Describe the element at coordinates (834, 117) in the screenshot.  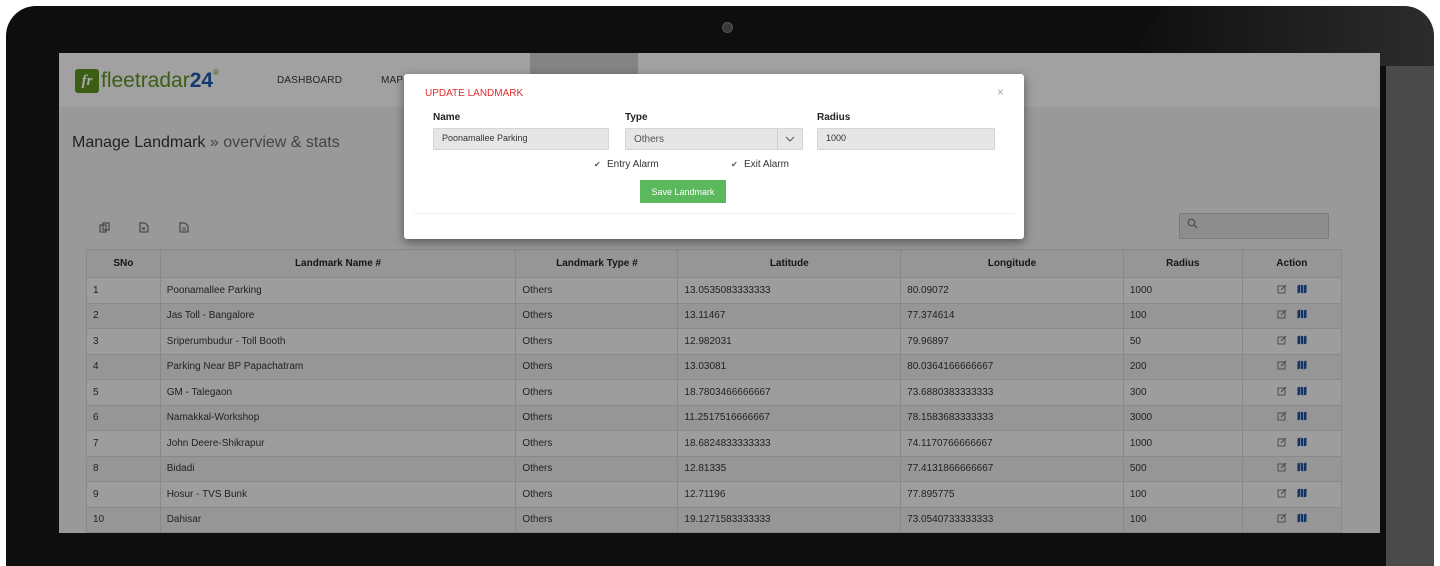
I see `radius-label: Radius` at that location.